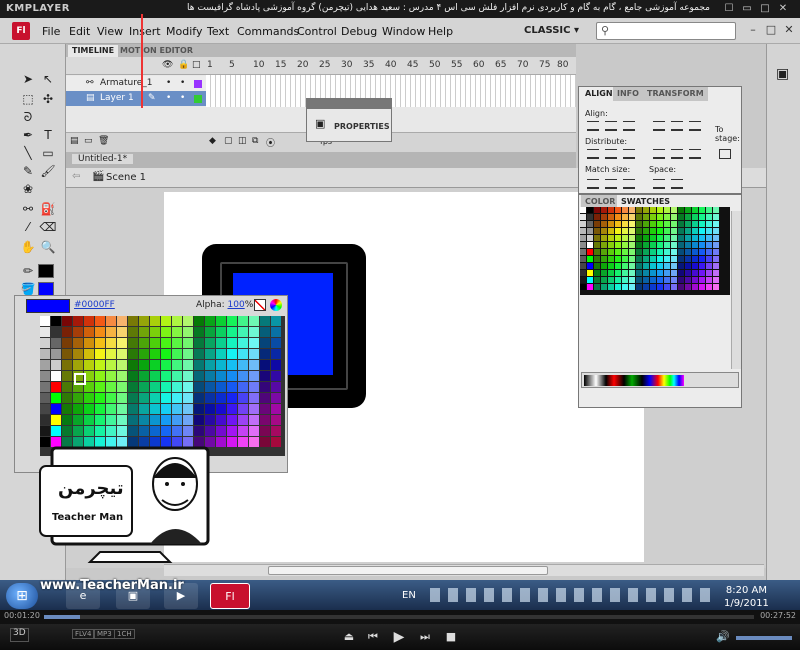 This screenshot has height=650, width=800. I want to click on distribute-vcenter-icon, so click(611, 154).